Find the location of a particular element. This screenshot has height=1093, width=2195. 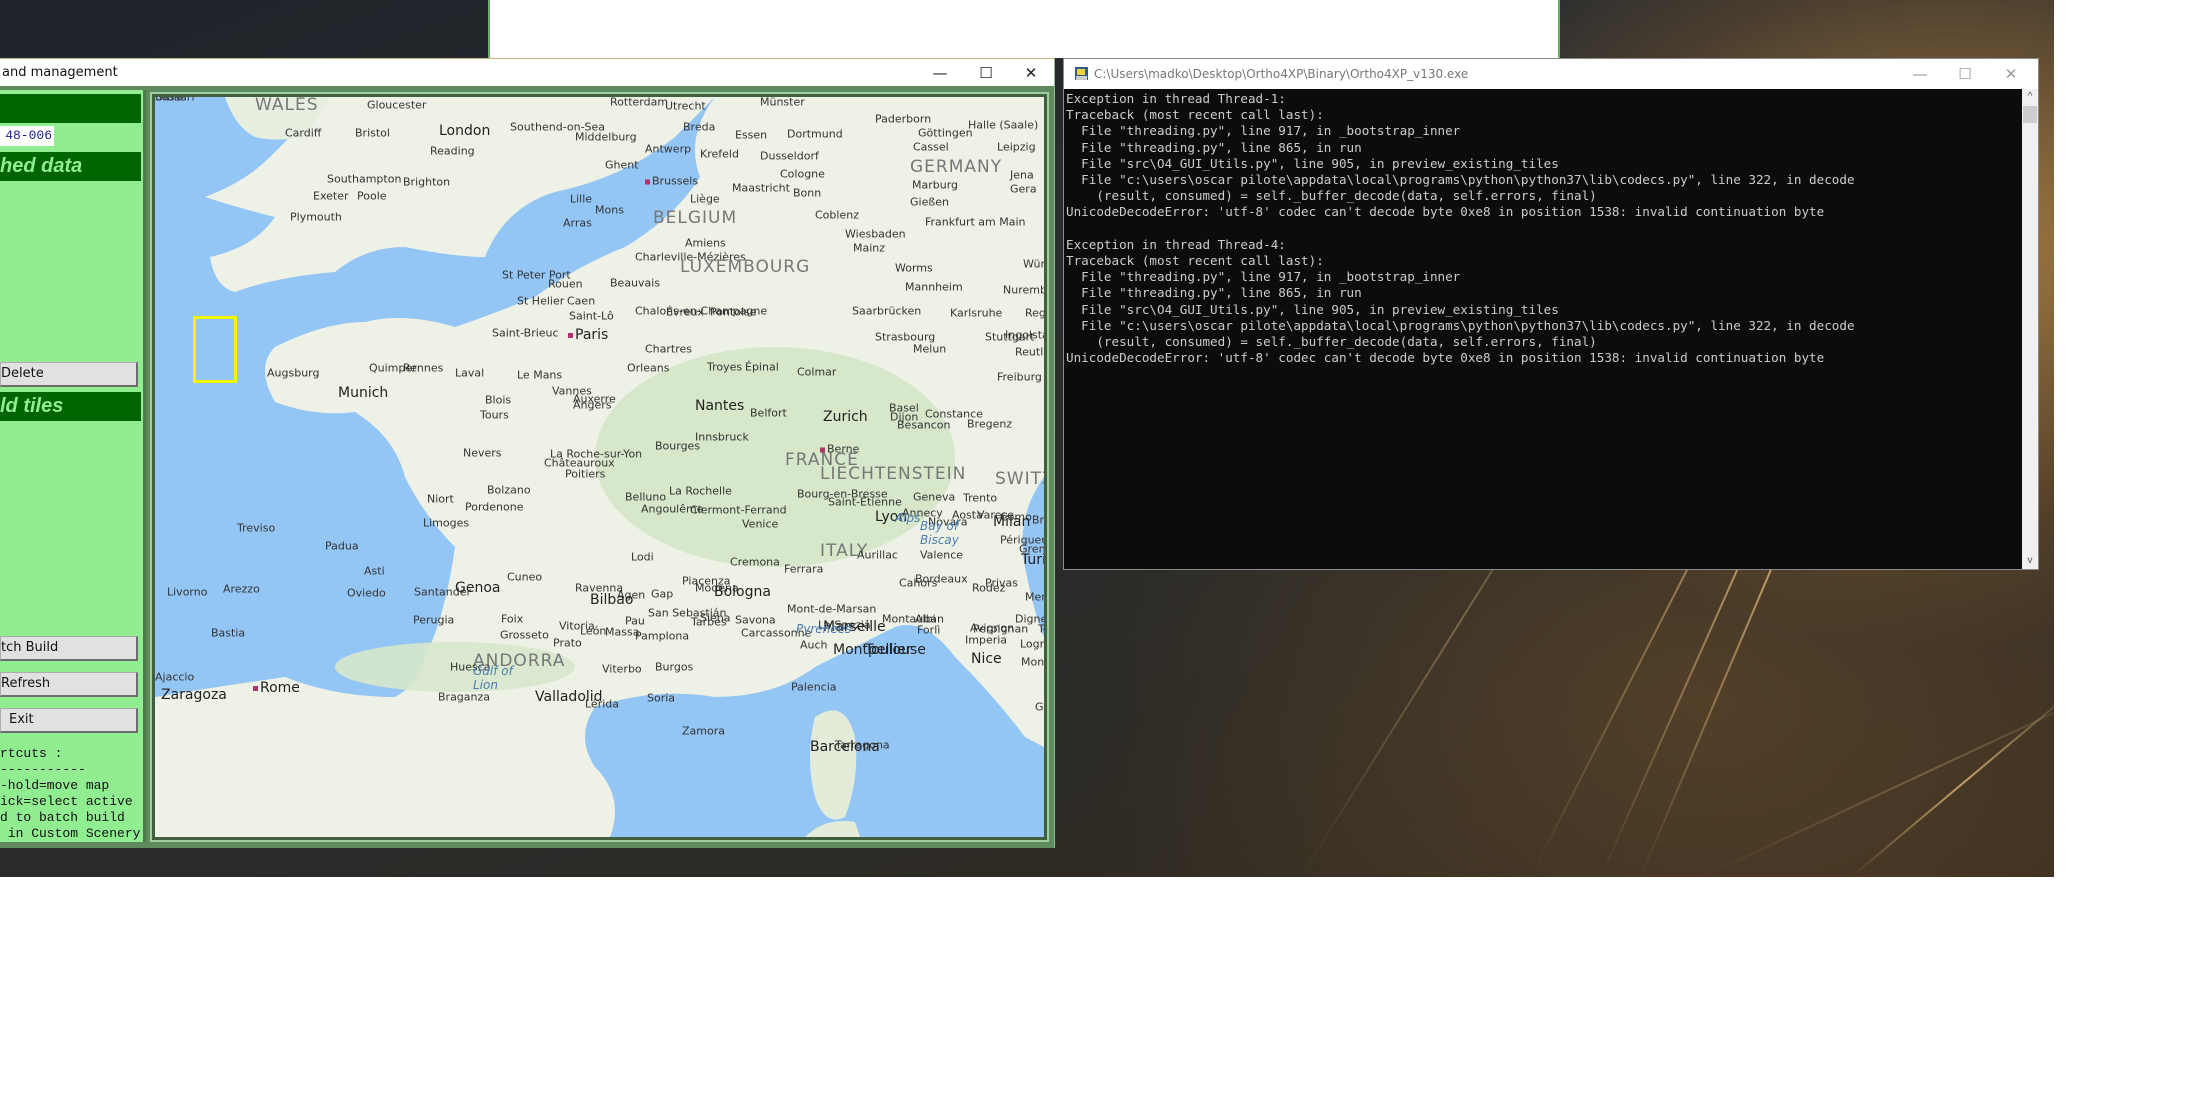

map-label: Aurillac is located at coordinates (877, 555).